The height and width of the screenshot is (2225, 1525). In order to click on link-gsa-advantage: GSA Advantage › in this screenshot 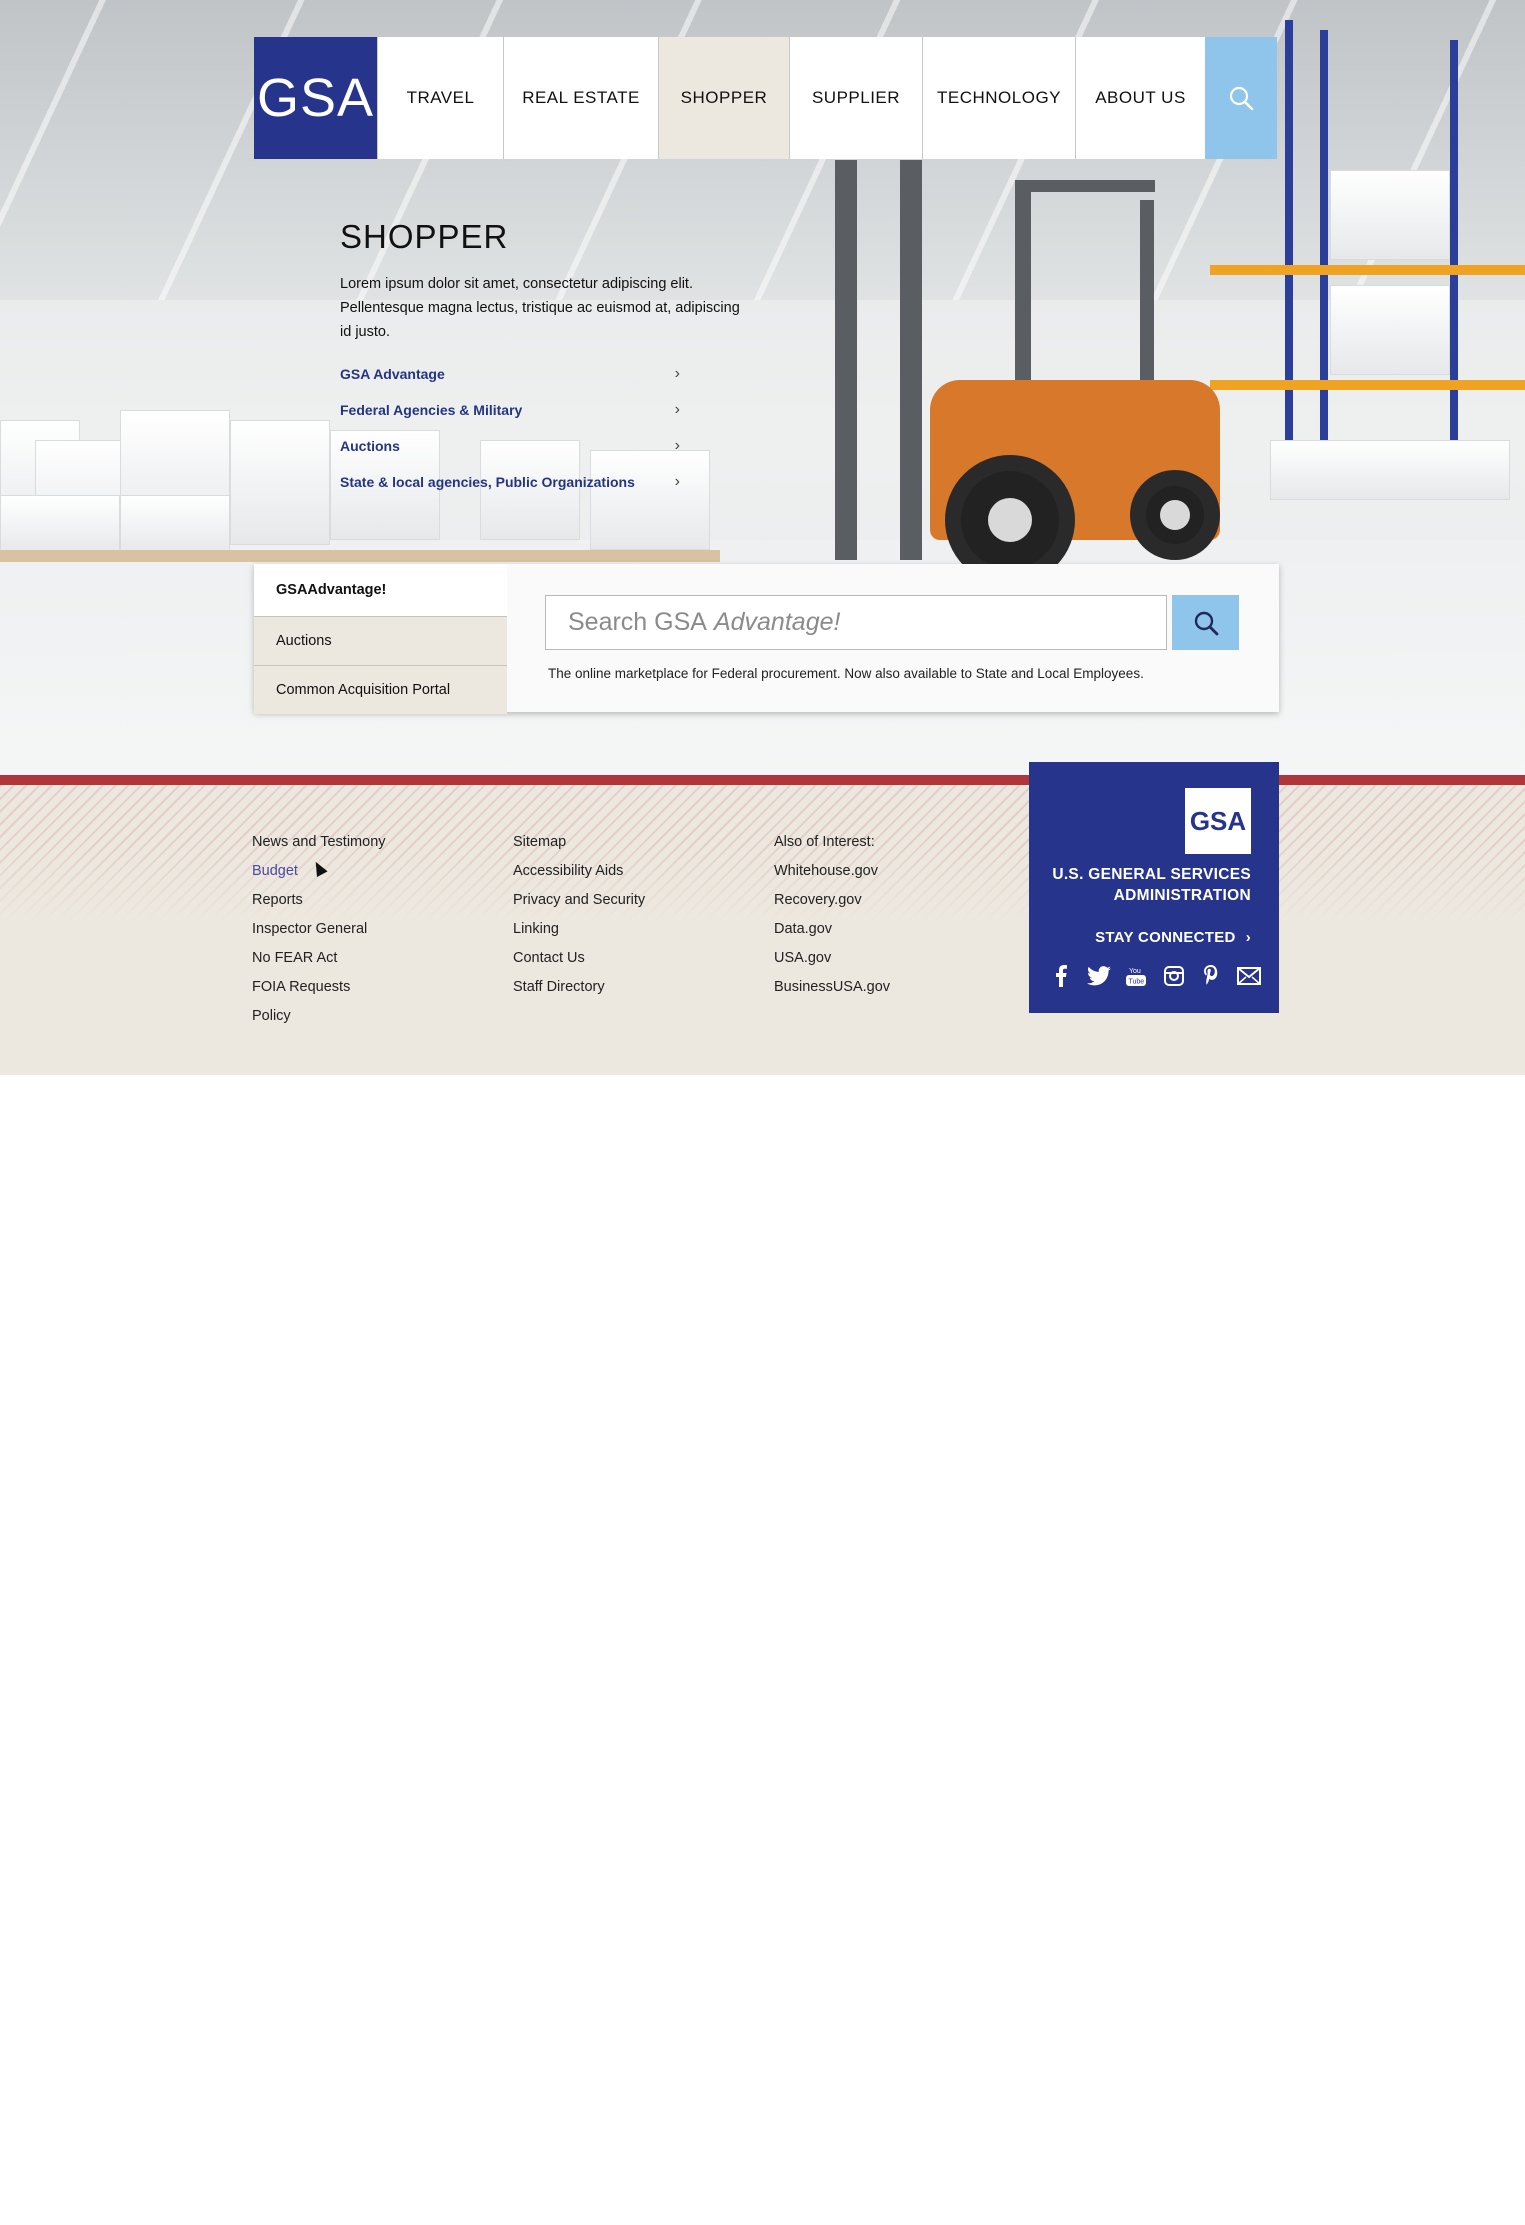, I will do `click(510, 374)`.